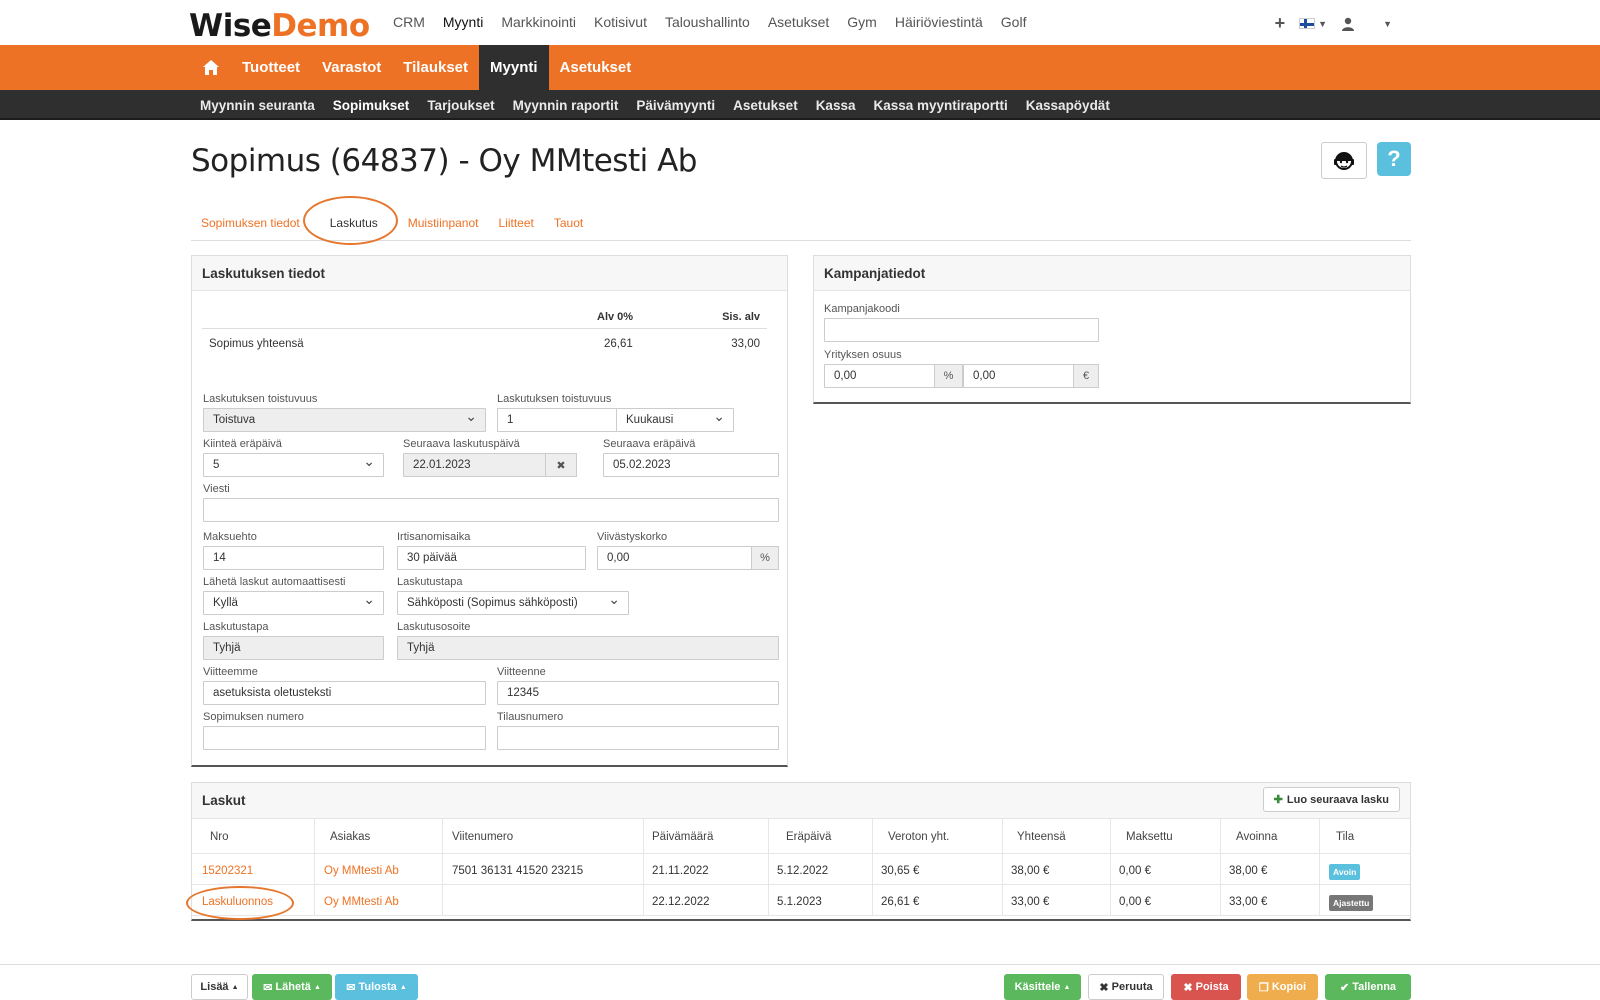 Image resolution: width=1600 pixels, height=1000 pixels. I want to click on invoice-number-link: 15202321, so click(227, 871).